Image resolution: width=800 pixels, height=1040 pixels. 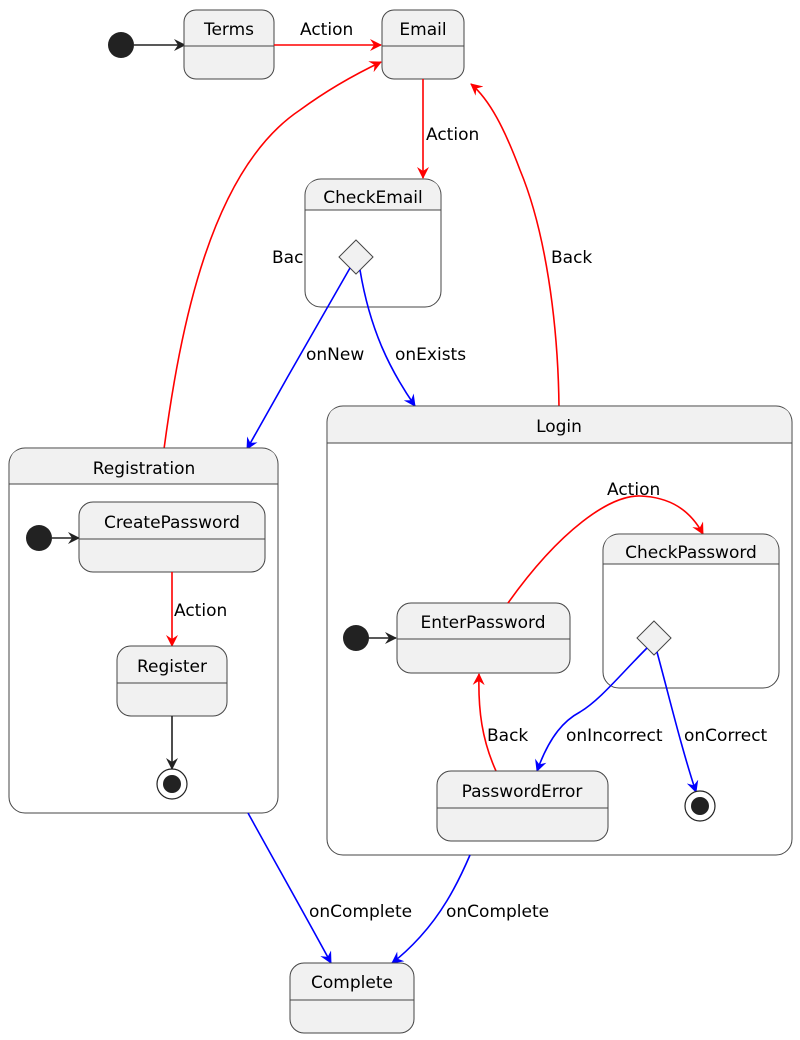 I want to click on registration-final-dot, so click(x=172, y=784).